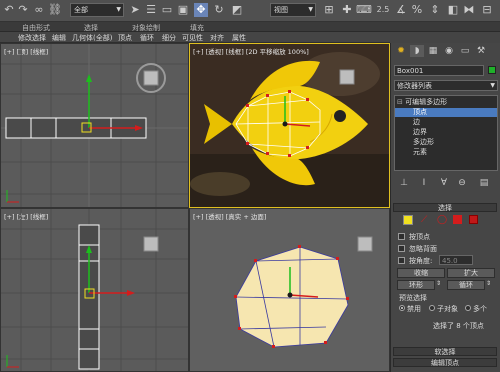  What do you see at coordinates (39, 10) in the screenshot?
I see `link-icon: ∞` at bounding box center [39, 10].